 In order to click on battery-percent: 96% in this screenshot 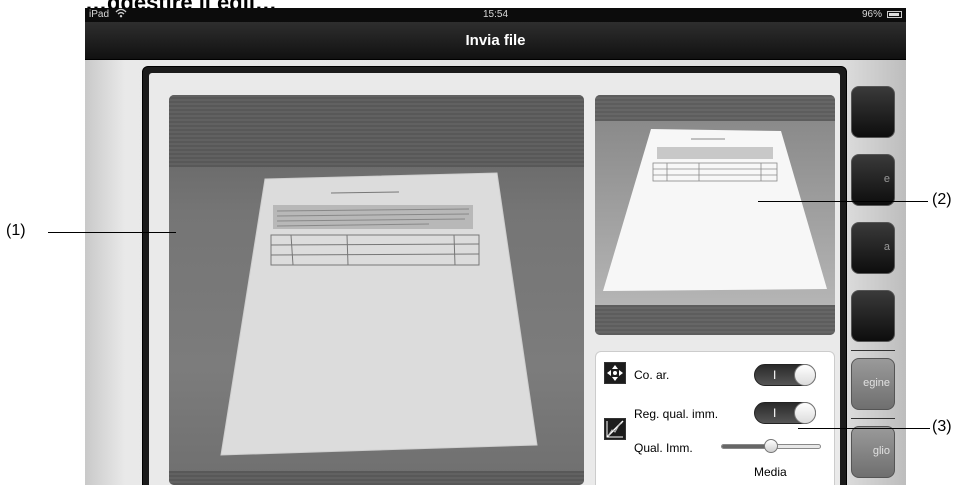, I will do `click(871, 14)`.